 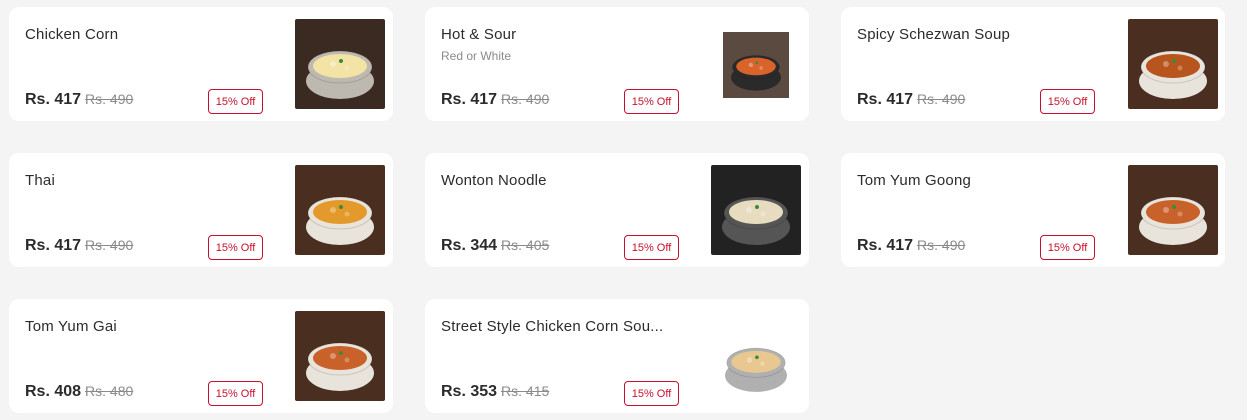 I want to click on item-price: Rs. 408, so click(x=53, y=391).